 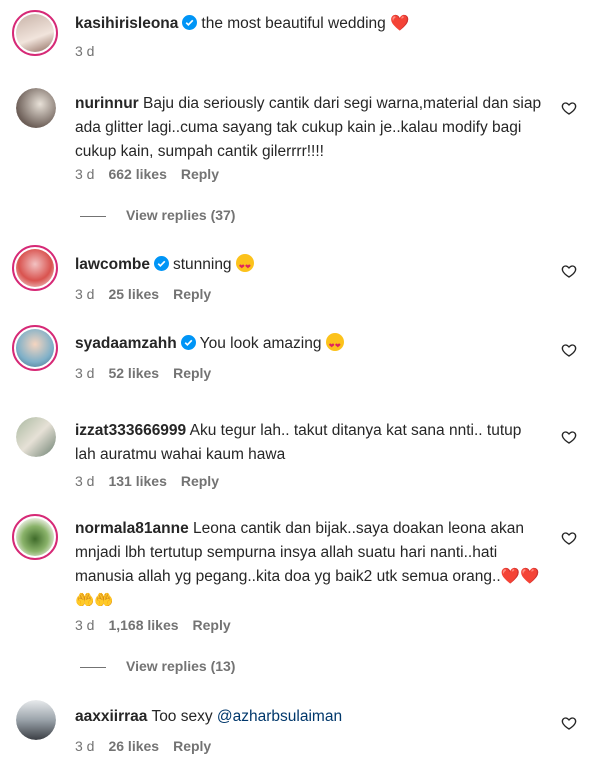 I want to click on username: kasihirisleona, so click(x=126, y=23).